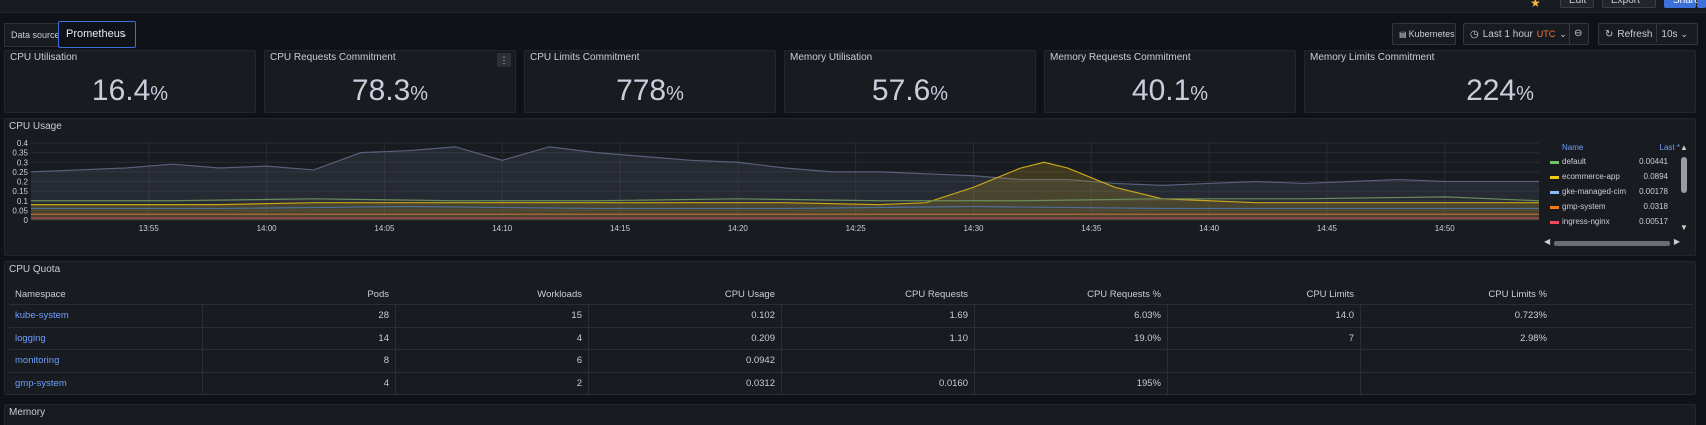  Describe the element at coordinates (504, 60) in the screenshot. I see `panel-menu-icon: ⋮` at that location.